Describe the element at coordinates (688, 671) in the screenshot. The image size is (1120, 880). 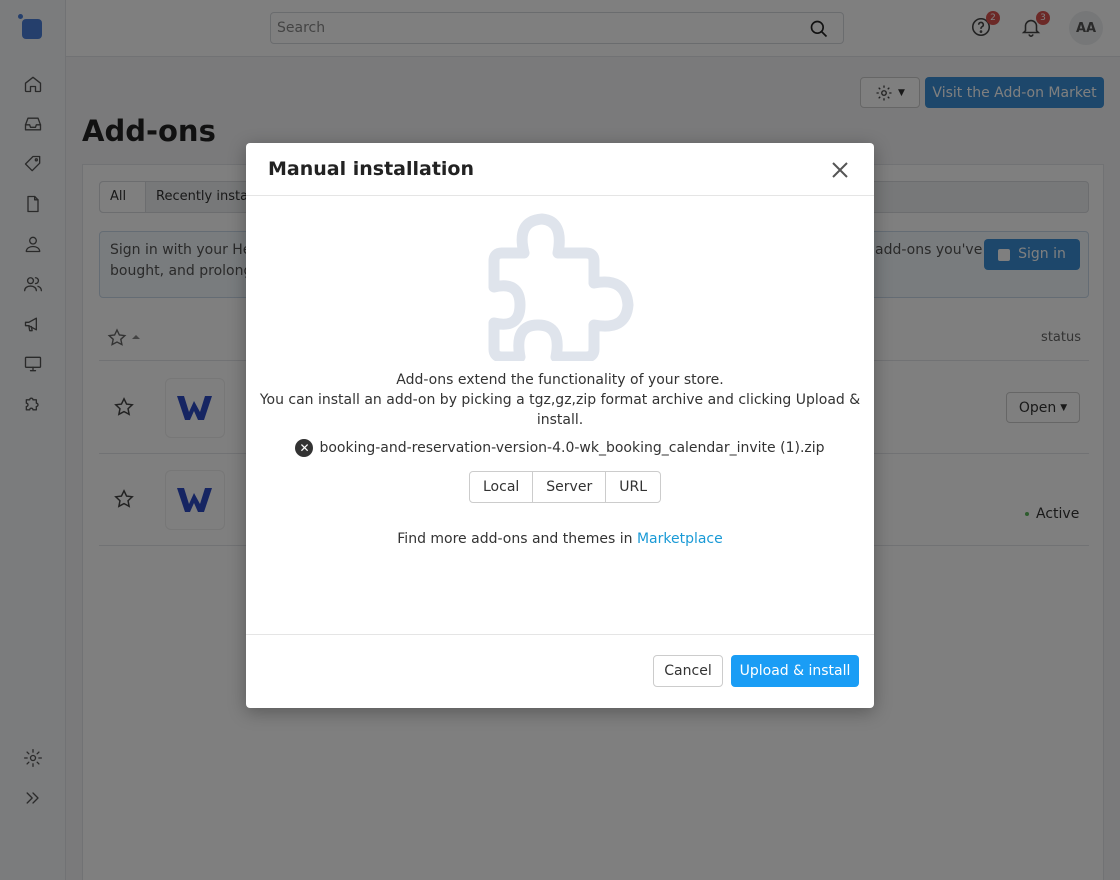
I see `cancel-button: Cancel` at that location.